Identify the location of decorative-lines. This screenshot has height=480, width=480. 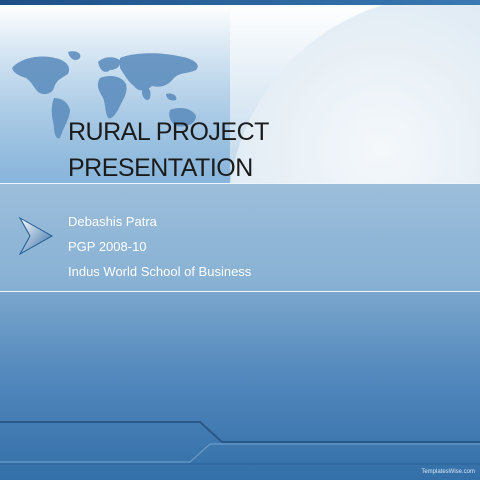
(240, 443).